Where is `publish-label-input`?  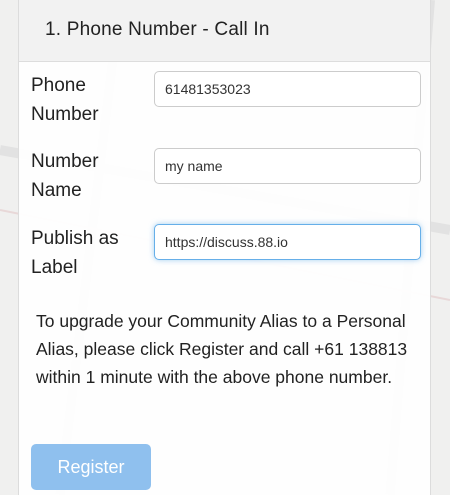
publish-label-input is located at coordinates (287, 242).